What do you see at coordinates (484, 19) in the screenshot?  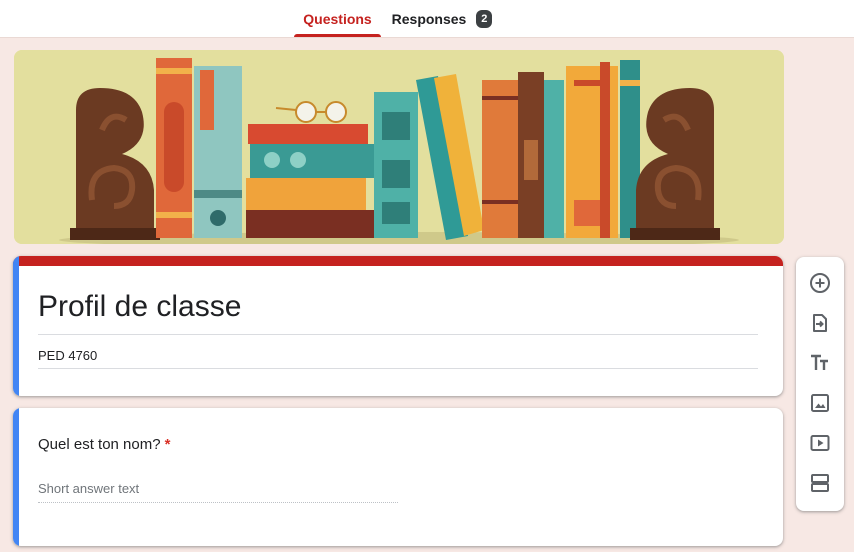 I see `responses-count-badge: 2` at bounding box center [484, 19].